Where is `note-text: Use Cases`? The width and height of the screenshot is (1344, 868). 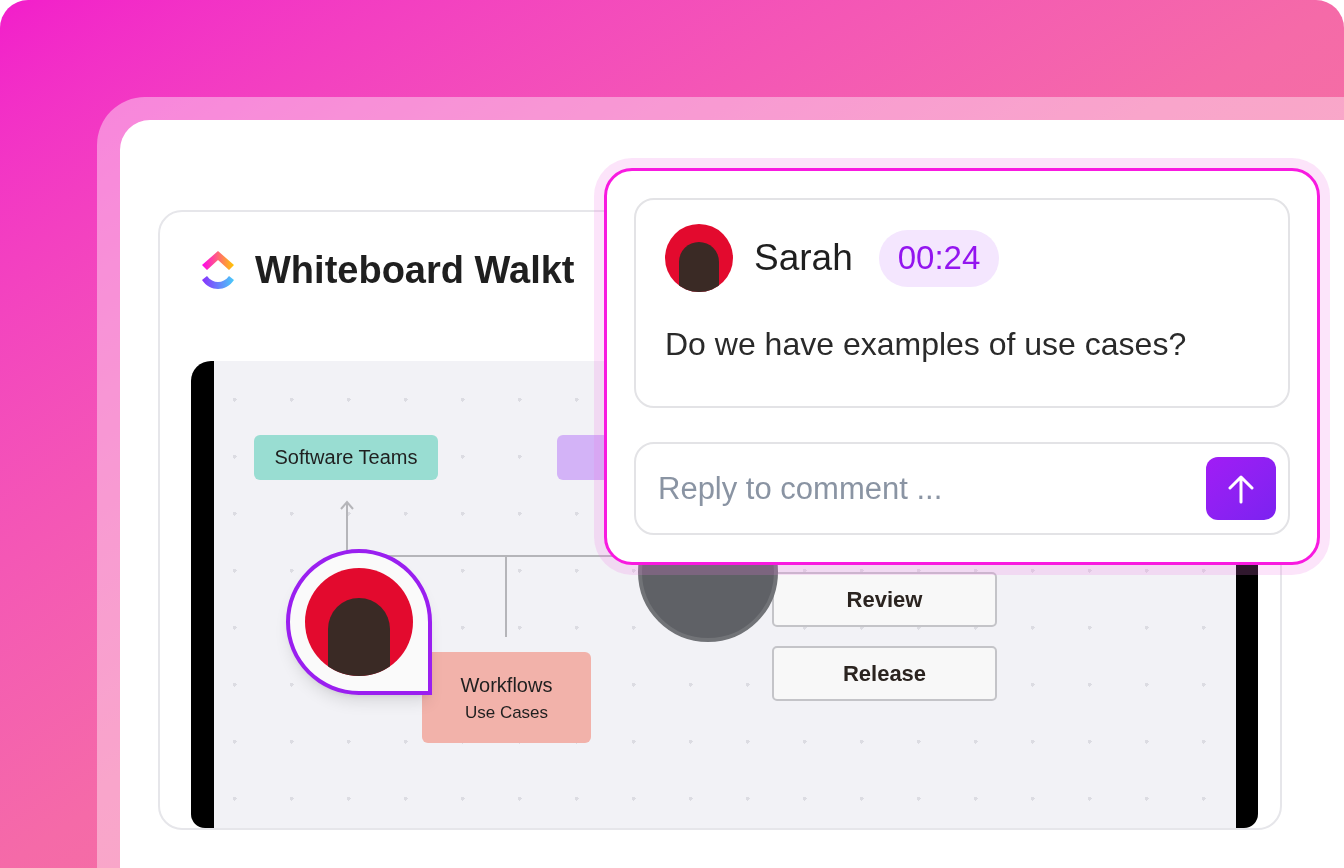
note-text: Use Cases is located at coordinates (506, 712).